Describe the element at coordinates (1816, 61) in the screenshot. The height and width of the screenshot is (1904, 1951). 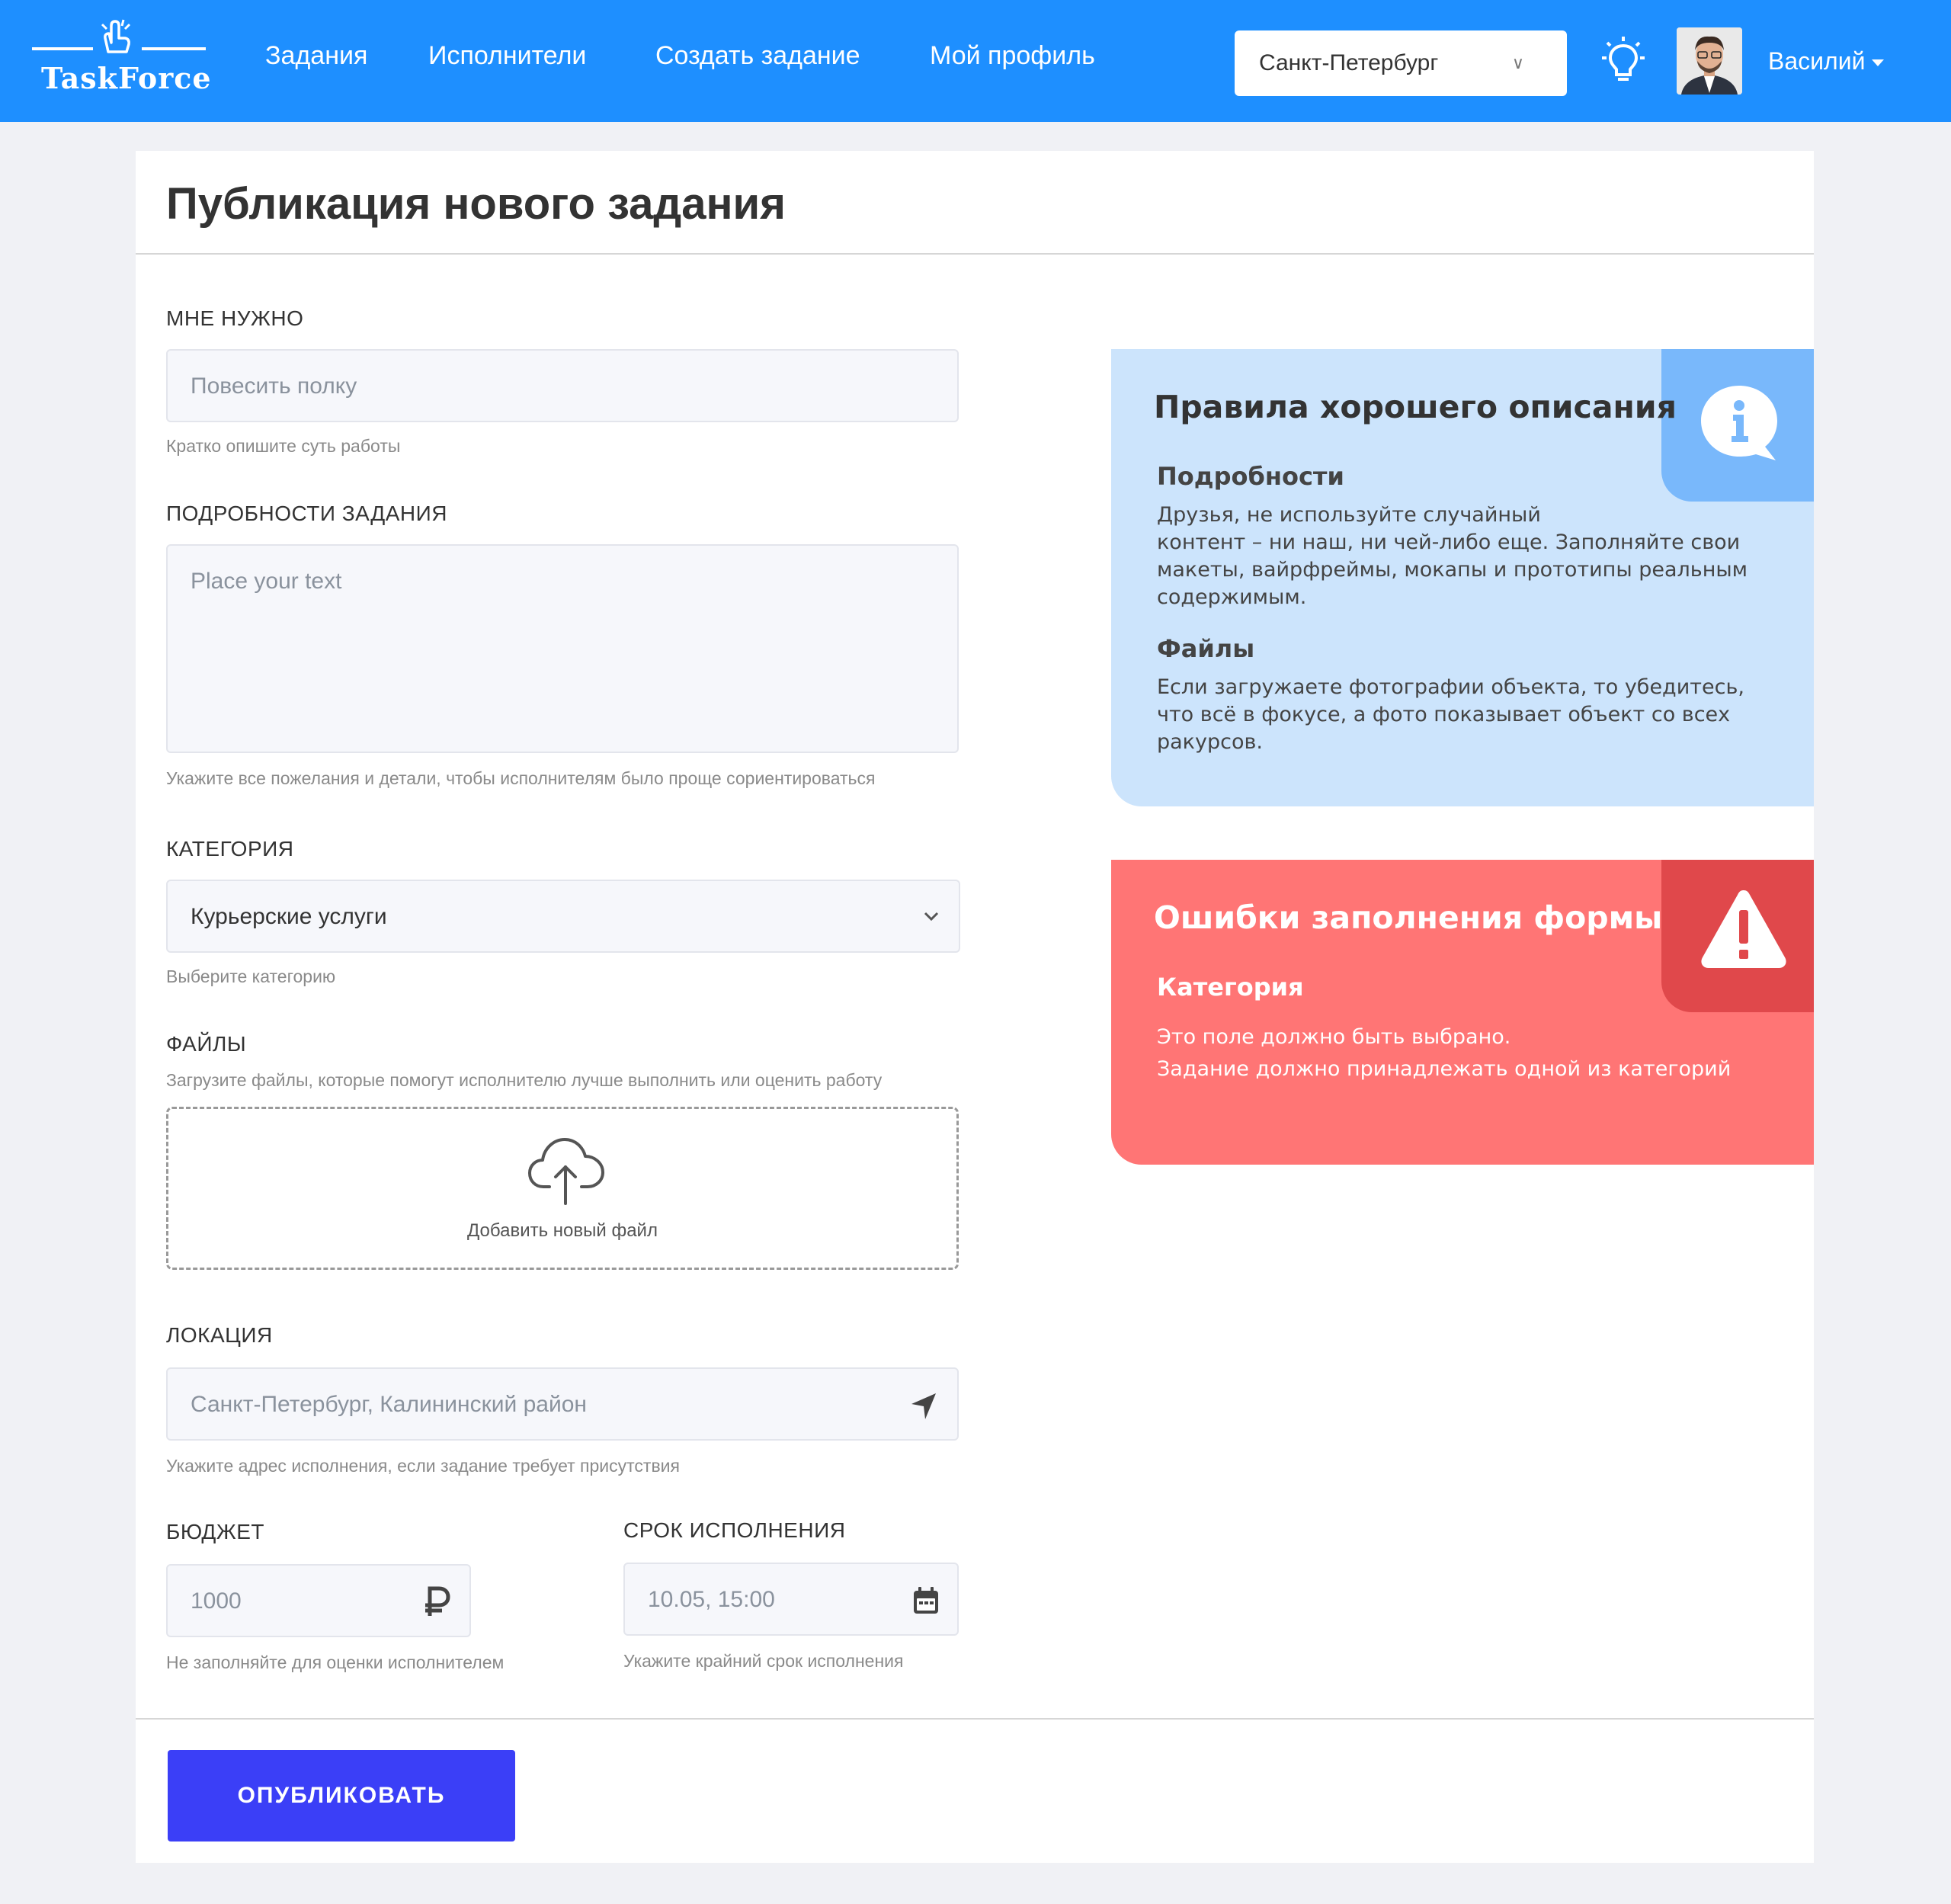
I see `user-name: Василий` at that location.